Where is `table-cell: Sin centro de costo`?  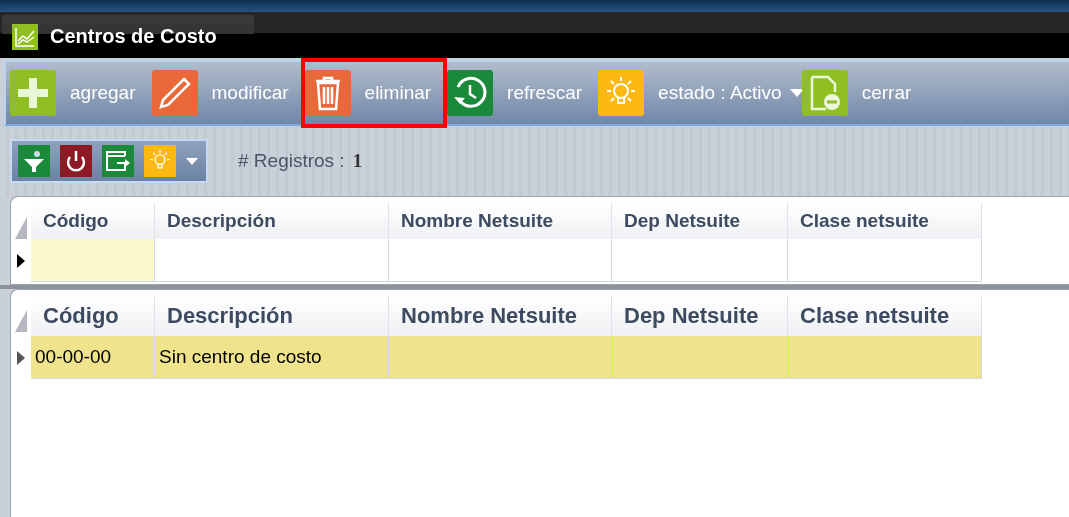
table-cell: Sin centro de costo is located at coordinates (272, 357).